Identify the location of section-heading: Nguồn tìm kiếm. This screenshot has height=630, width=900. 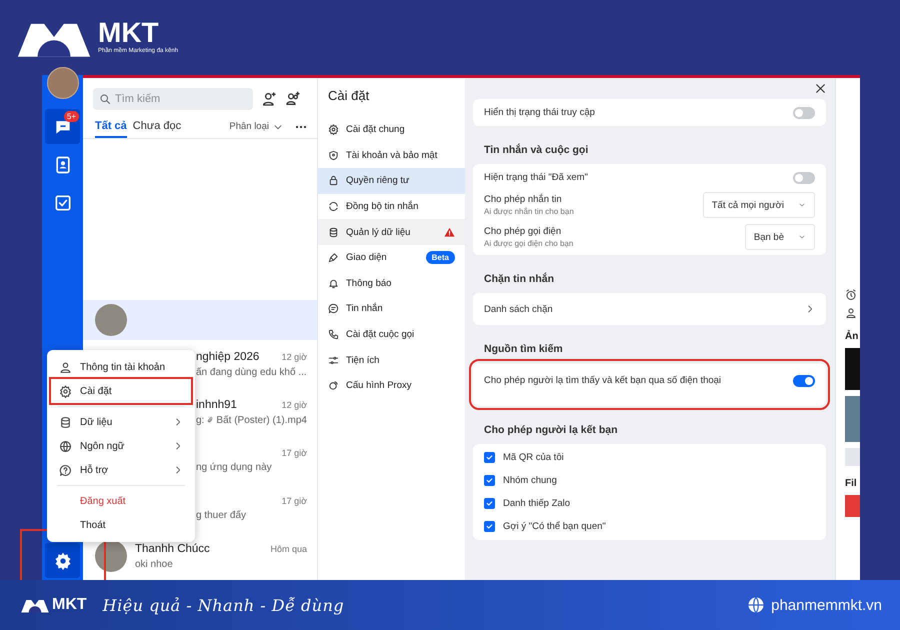
(523, 349).